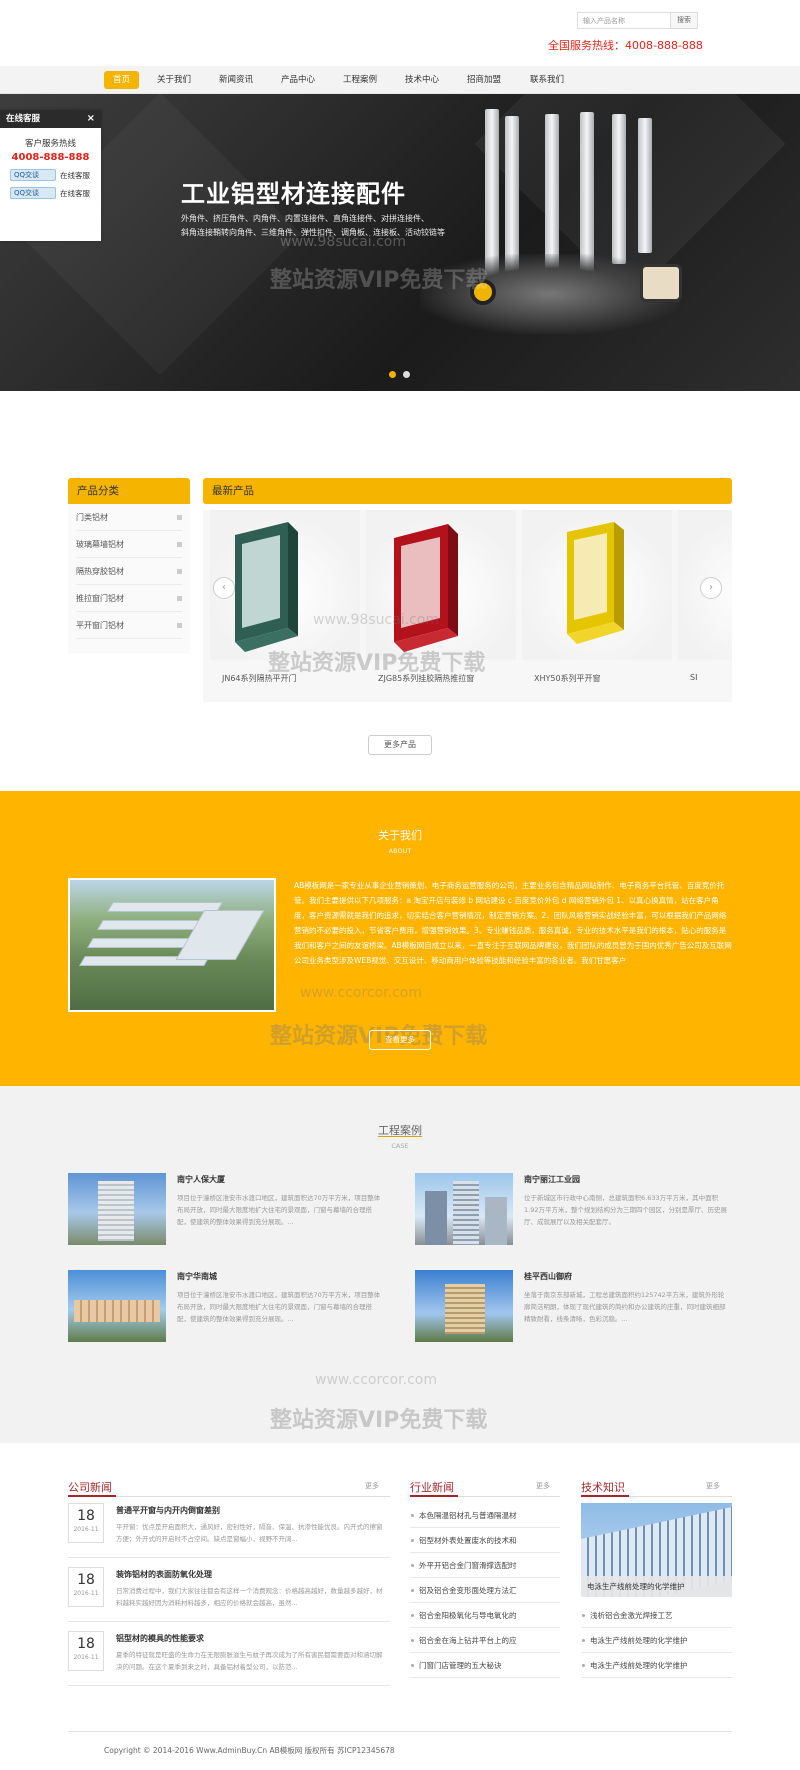 The width and height of the screenshot is (800, 1770). Describe the element at coordinates (624, 20) in the screenshot. I see `search-input: 输入产品名称` at that location.